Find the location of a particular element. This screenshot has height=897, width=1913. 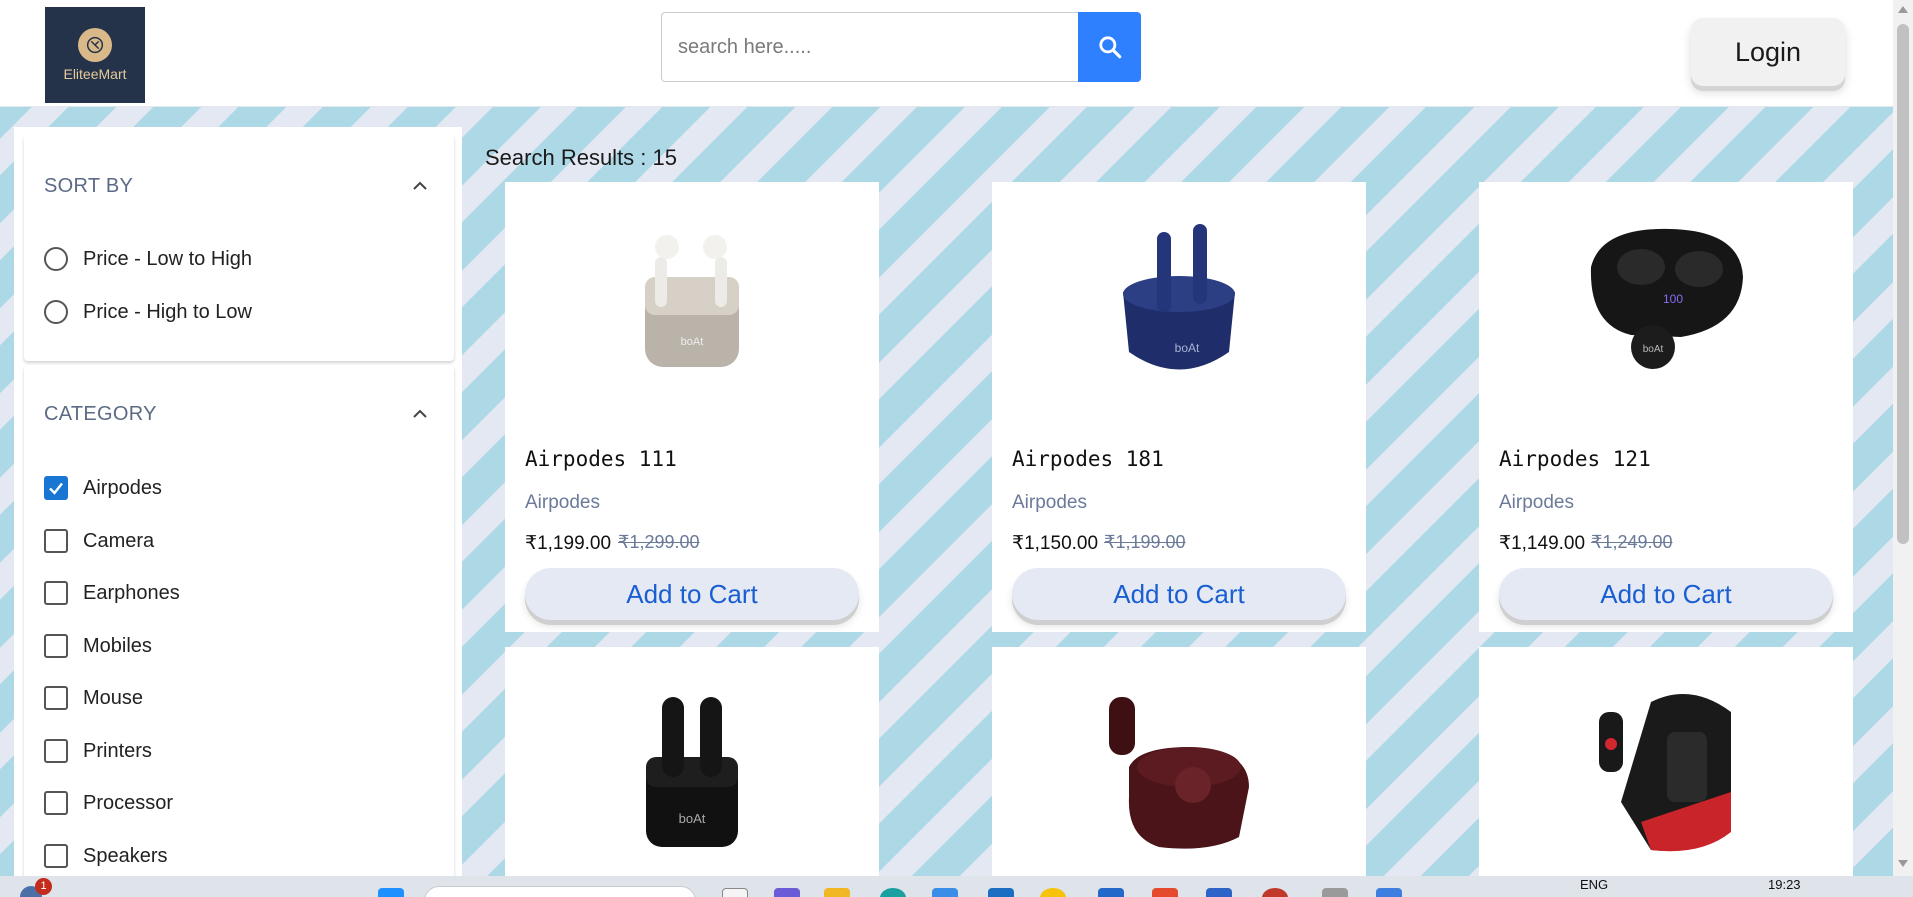

logo-text: EliteeMart is located at coordinates (95, 74).